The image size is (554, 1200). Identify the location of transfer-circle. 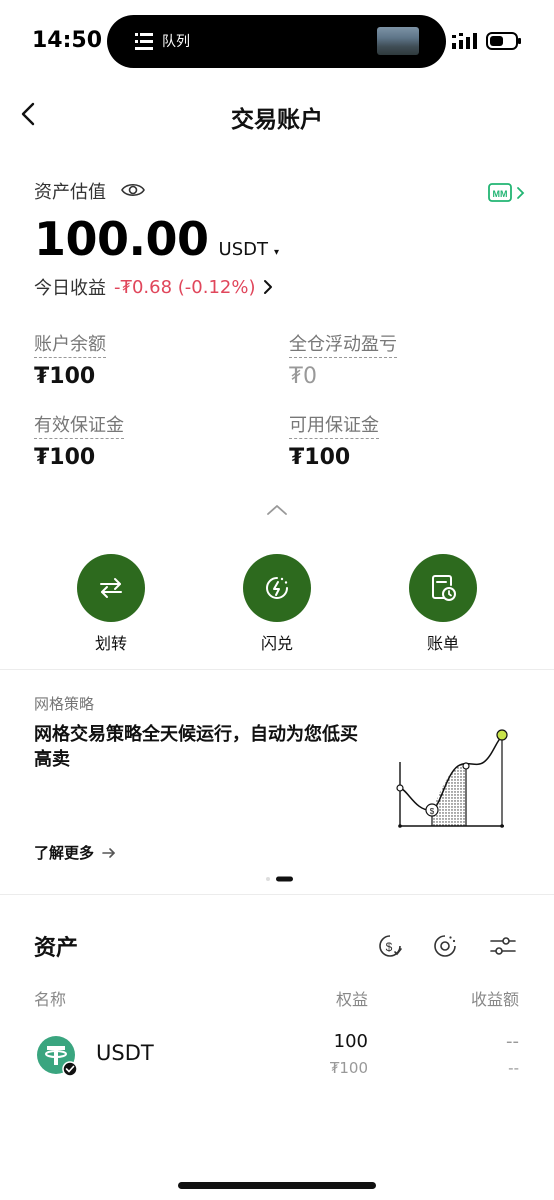
(111, 588).